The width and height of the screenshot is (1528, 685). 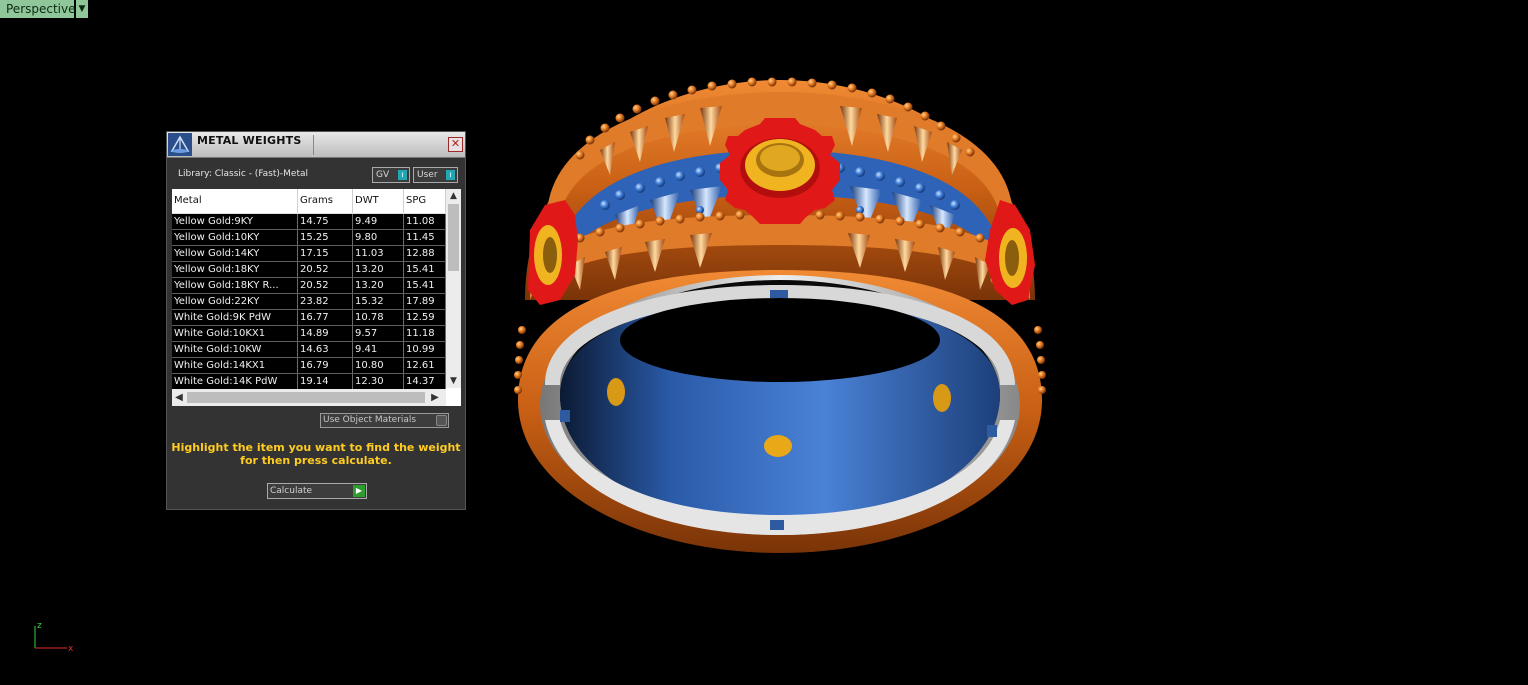 I want to click on table-row: Yellow Gold:10KY 15.25 9.80 11.45, so click(x=309, y=238).